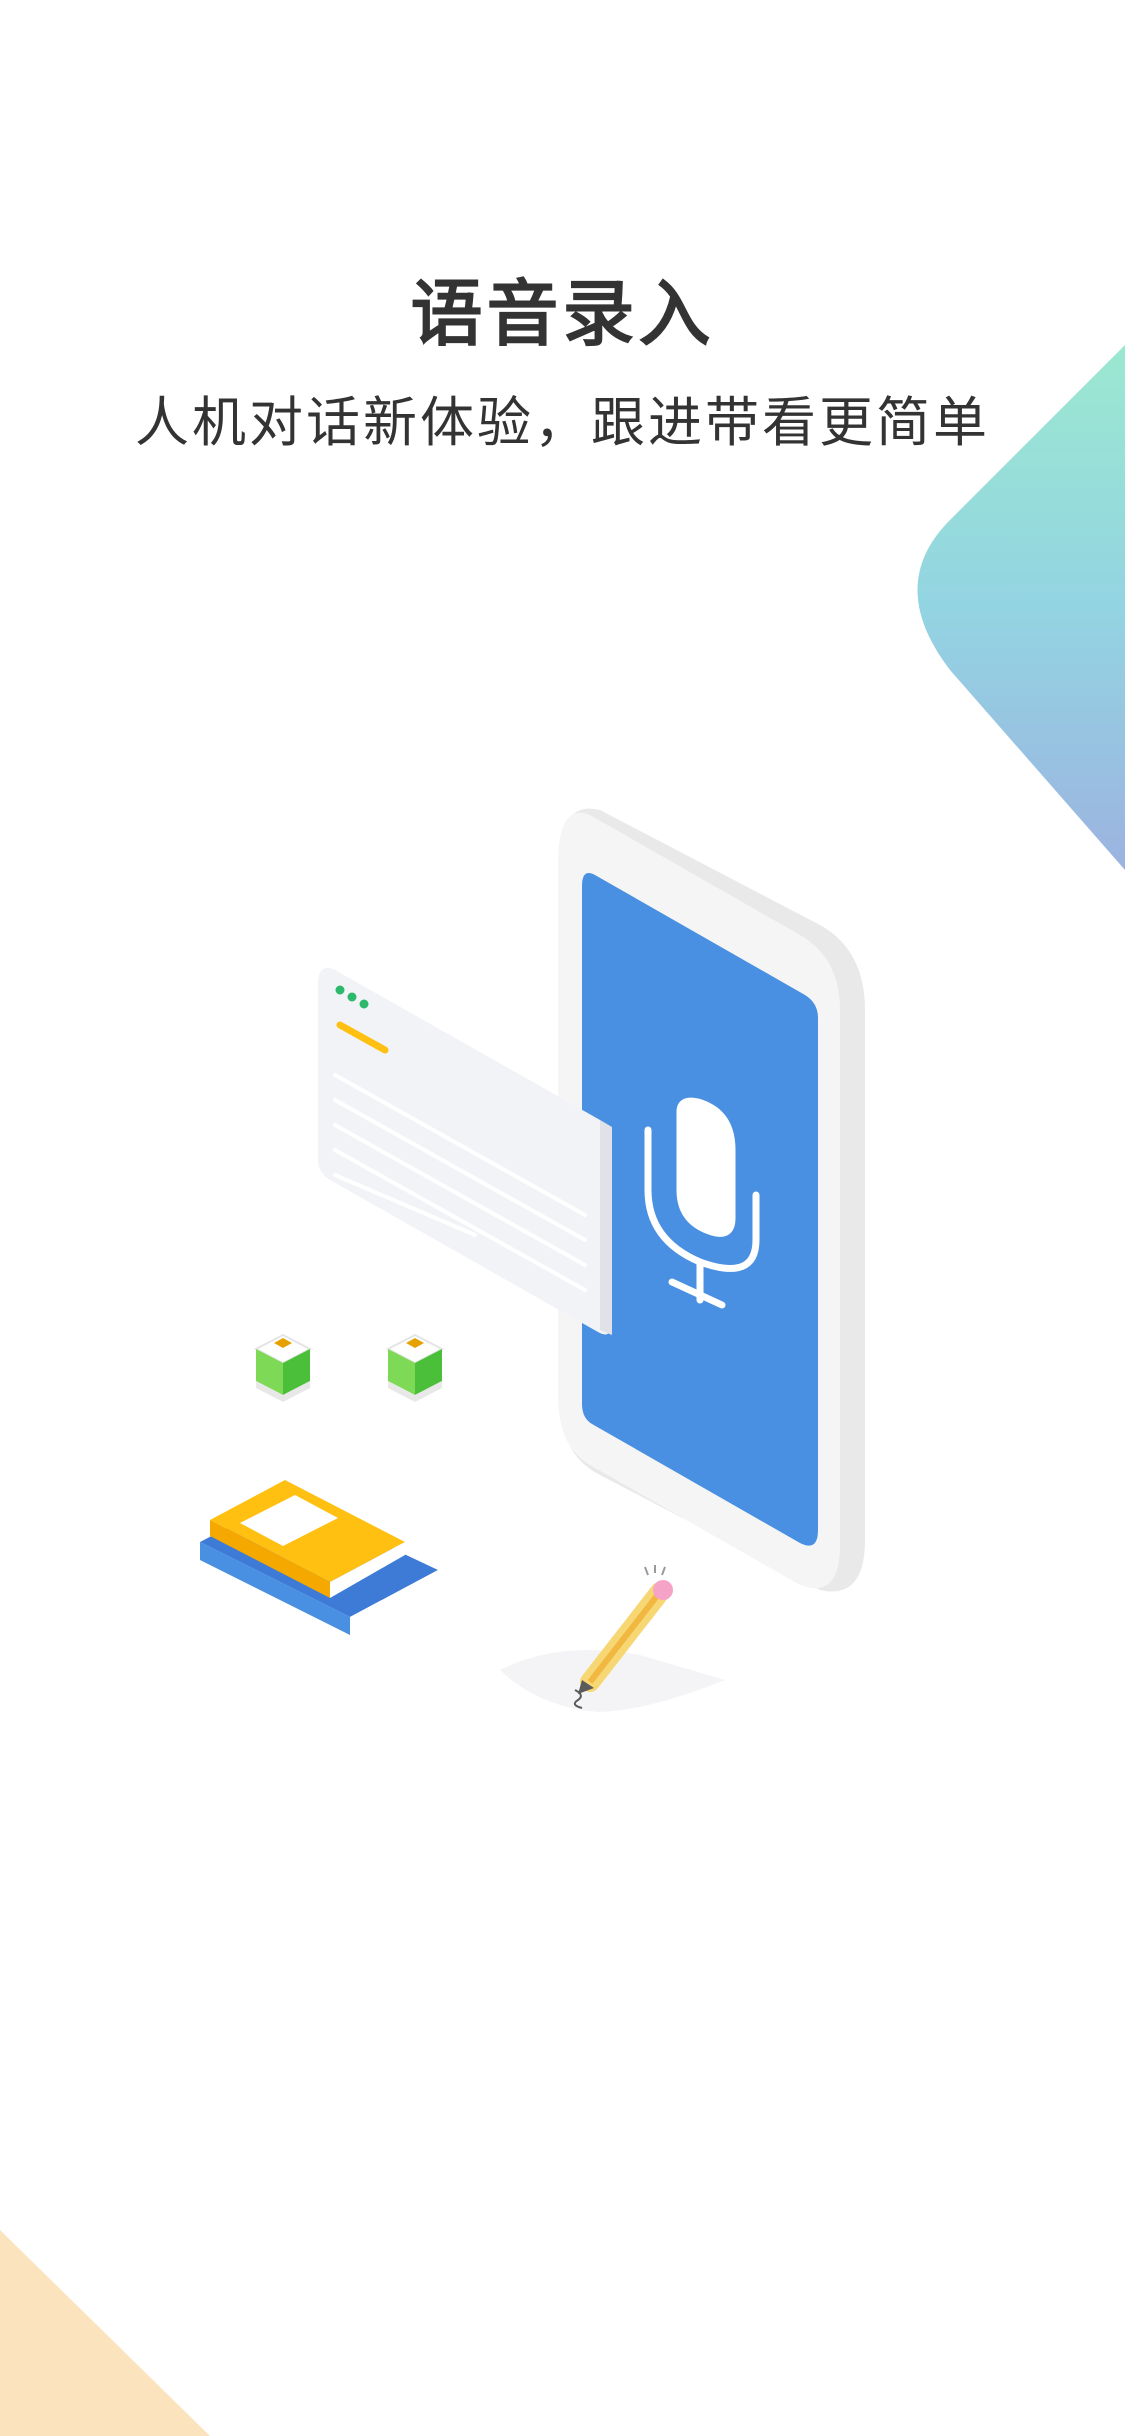  I want to click on books-illustration, so click(319, 1557).